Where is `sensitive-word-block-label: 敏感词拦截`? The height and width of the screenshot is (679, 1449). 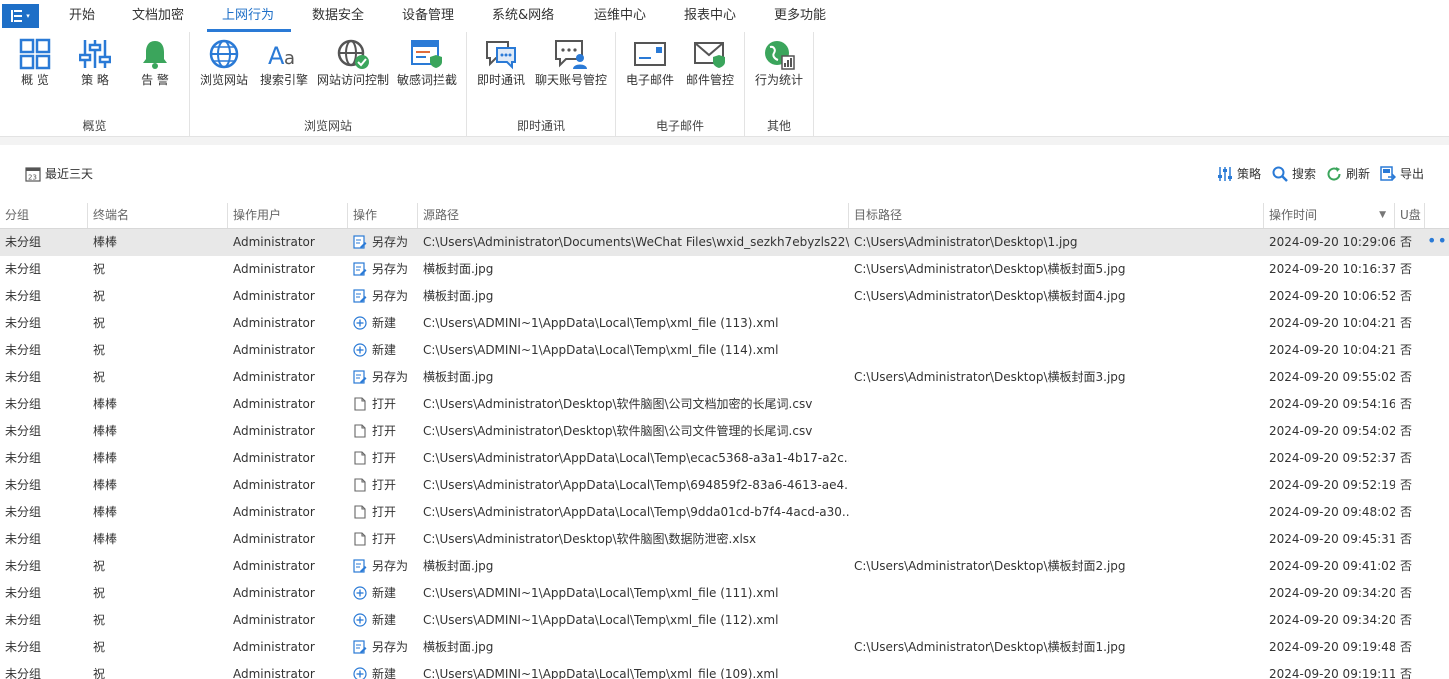 sensitive-word-block-label: 敏感词拦截 is located at coordinates (426, 80).